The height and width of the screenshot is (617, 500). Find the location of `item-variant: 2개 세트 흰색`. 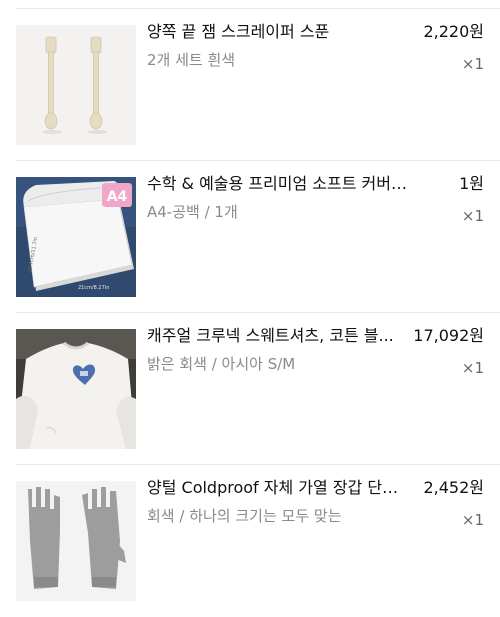

item-variant: 2개 세트 흰색 is located at coordinates (191, 60).